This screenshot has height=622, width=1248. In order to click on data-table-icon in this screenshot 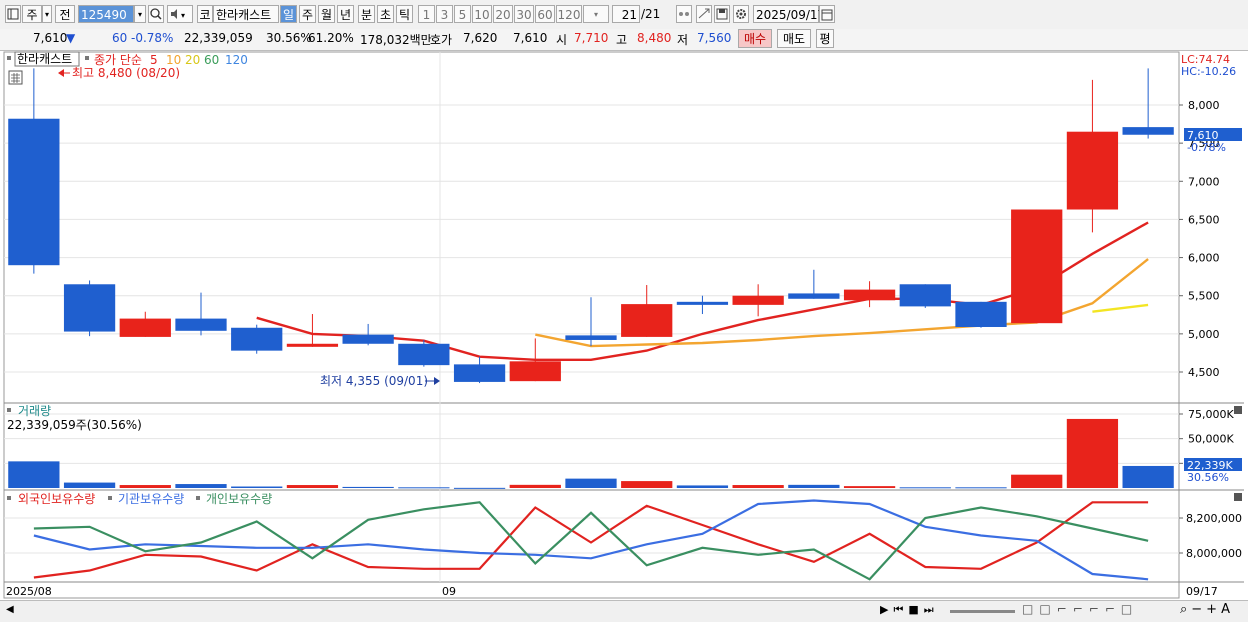, I will do `click(15, 77)`.